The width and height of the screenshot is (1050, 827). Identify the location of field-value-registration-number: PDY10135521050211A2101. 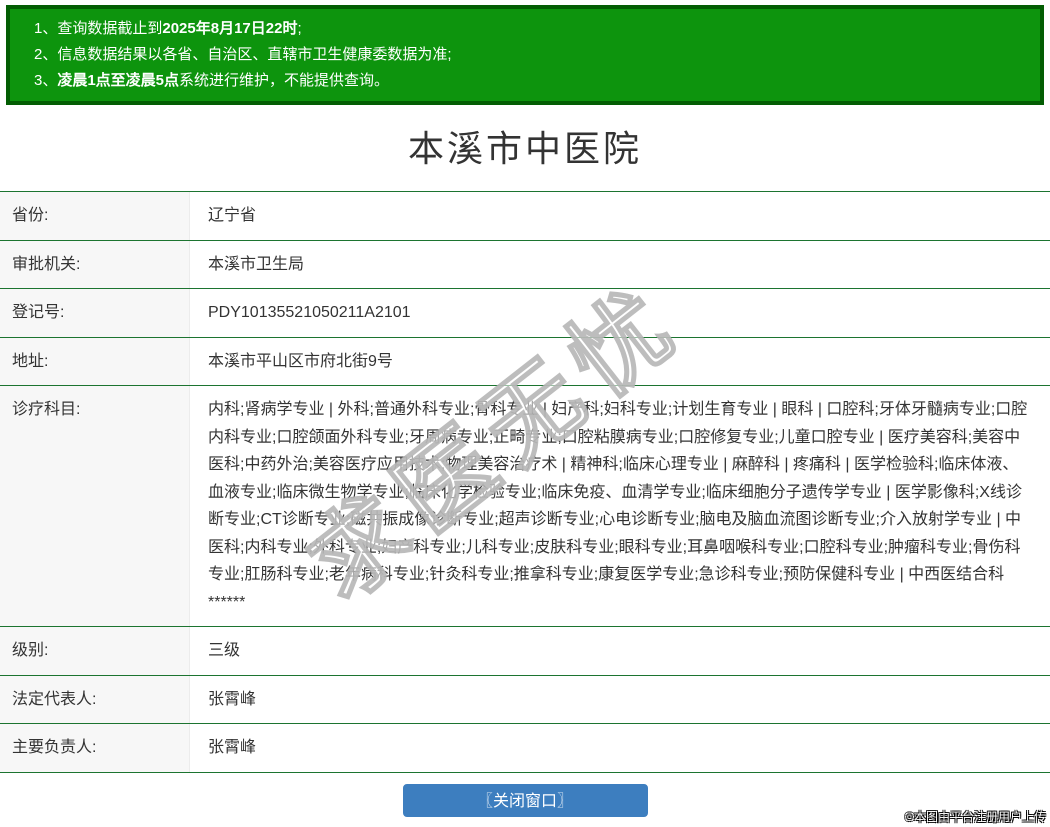
(309, 312).